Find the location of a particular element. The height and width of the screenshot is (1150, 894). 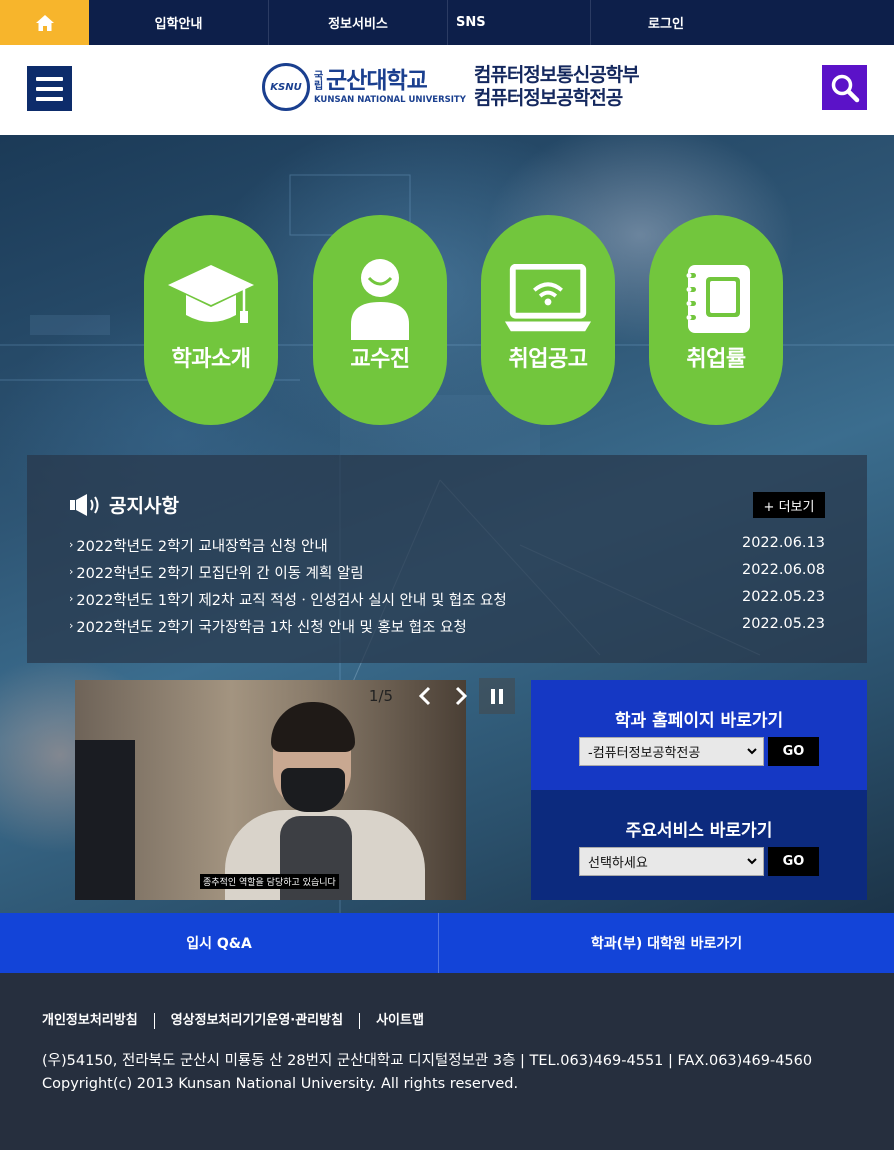

circle-label: 학과소개 is located at coordinates (211, 359).